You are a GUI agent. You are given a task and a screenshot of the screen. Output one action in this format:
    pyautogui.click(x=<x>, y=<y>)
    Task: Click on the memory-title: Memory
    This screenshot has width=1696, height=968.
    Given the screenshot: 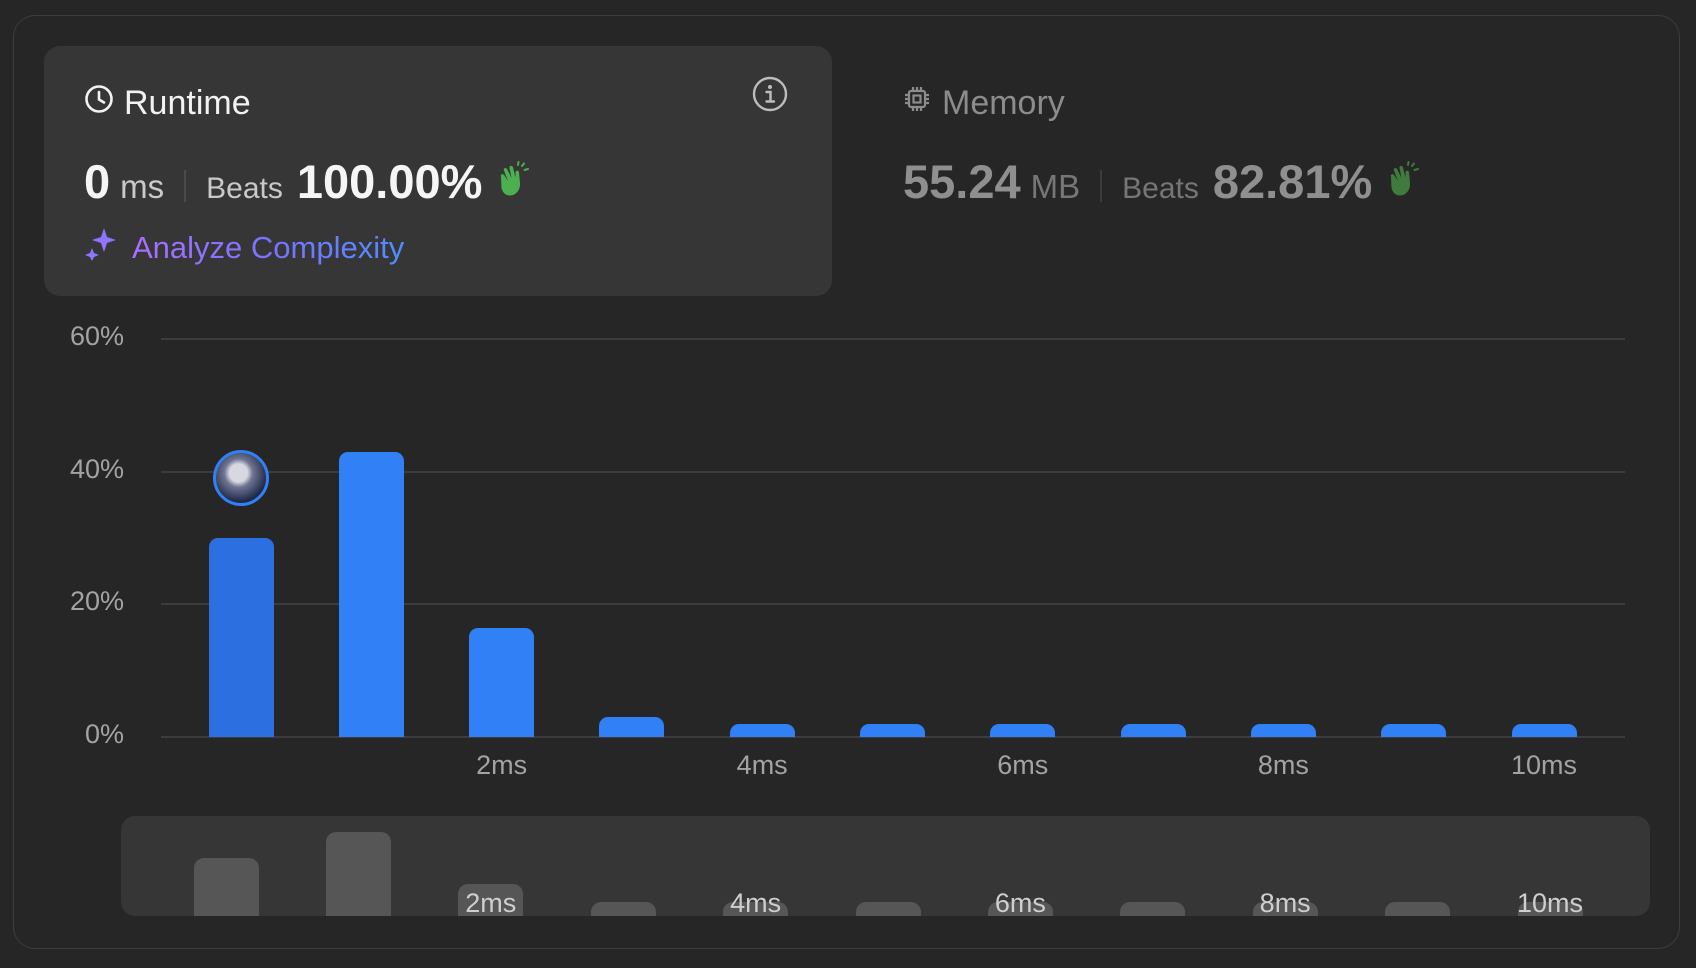 What is the action you would take?
    pyautogui.click(x=983, y=103)
    